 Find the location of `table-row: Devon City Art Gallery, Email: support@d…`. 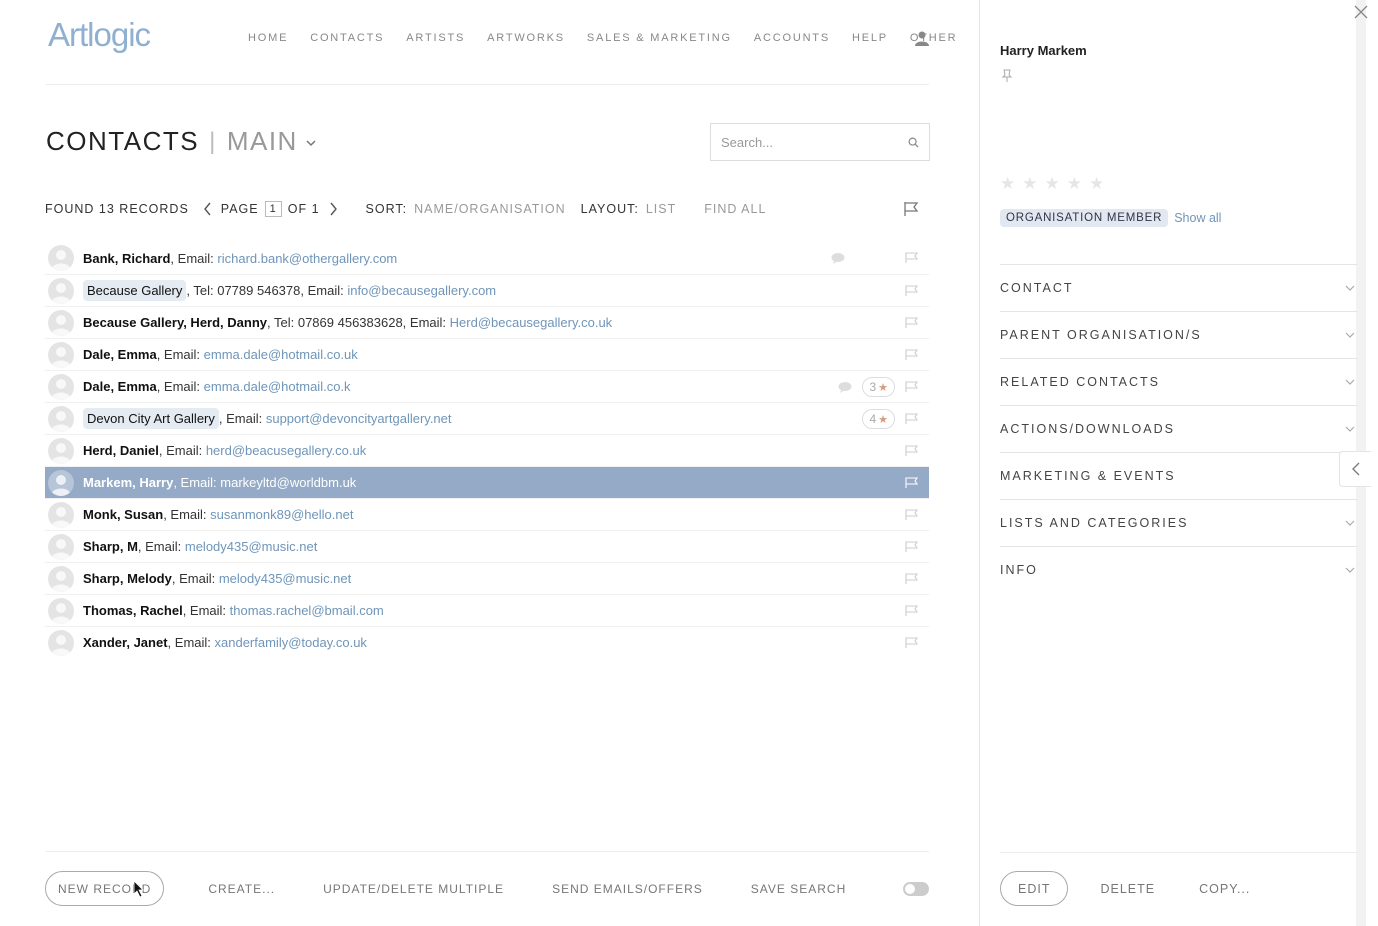

table-row: Devon City Art Gallery, Email: support@d… is located at coordinates (487, 418).